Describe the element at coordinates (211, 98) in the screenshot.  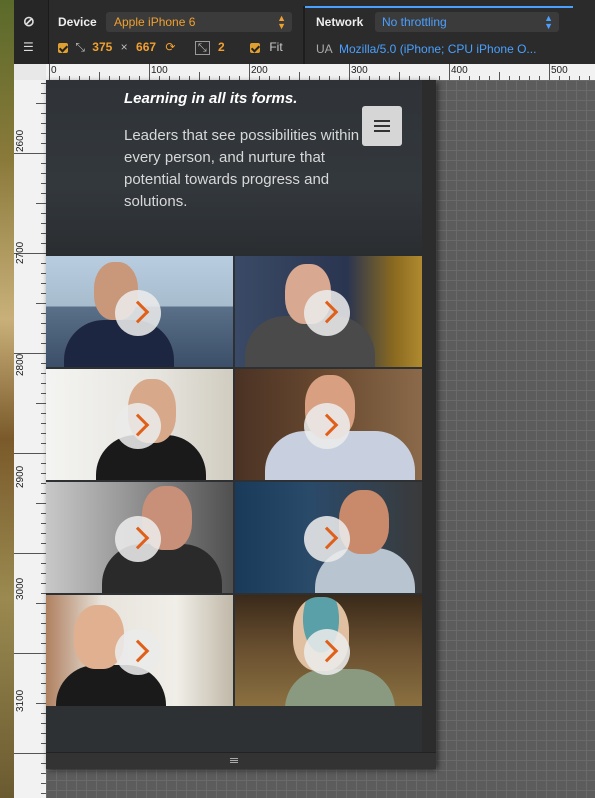
I see `hero-tagline: Learning in all its forms.` at that location.